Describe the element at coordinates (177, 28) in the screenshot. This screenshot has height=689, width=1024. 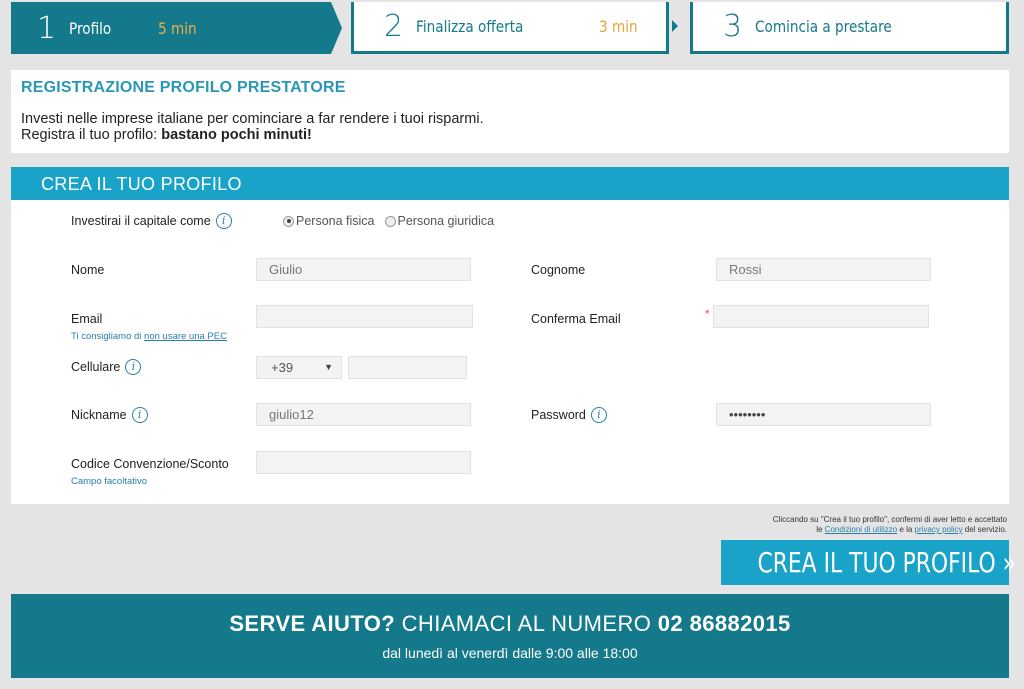
I see `step-time: 5 min` at that location.